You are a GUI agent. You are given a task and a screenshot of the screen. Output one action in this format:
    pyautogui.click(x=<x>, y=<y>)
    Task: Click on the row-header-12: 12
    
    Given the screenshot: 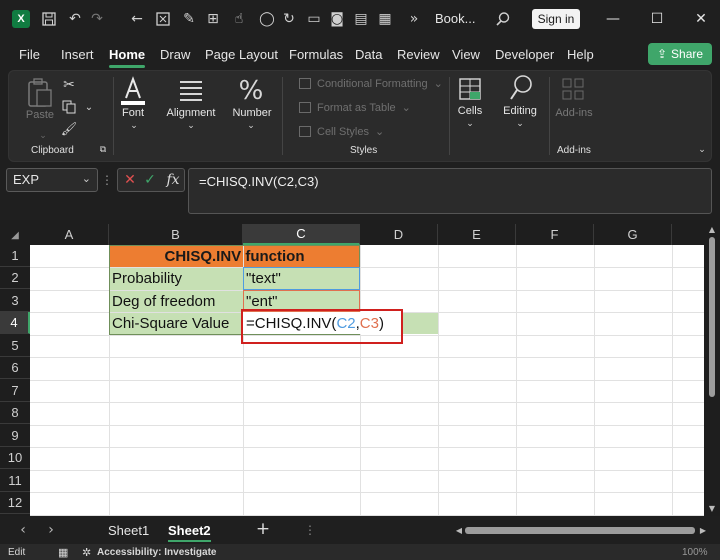 What is the action you would take?
    pyautogui.click(x=15, y=503)
    